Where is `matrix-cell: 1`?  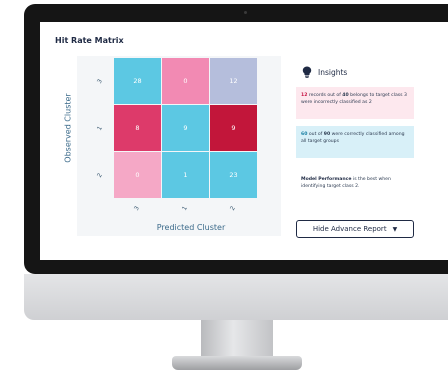 matrix-cell: 1 is located at coordinates (185, 175).